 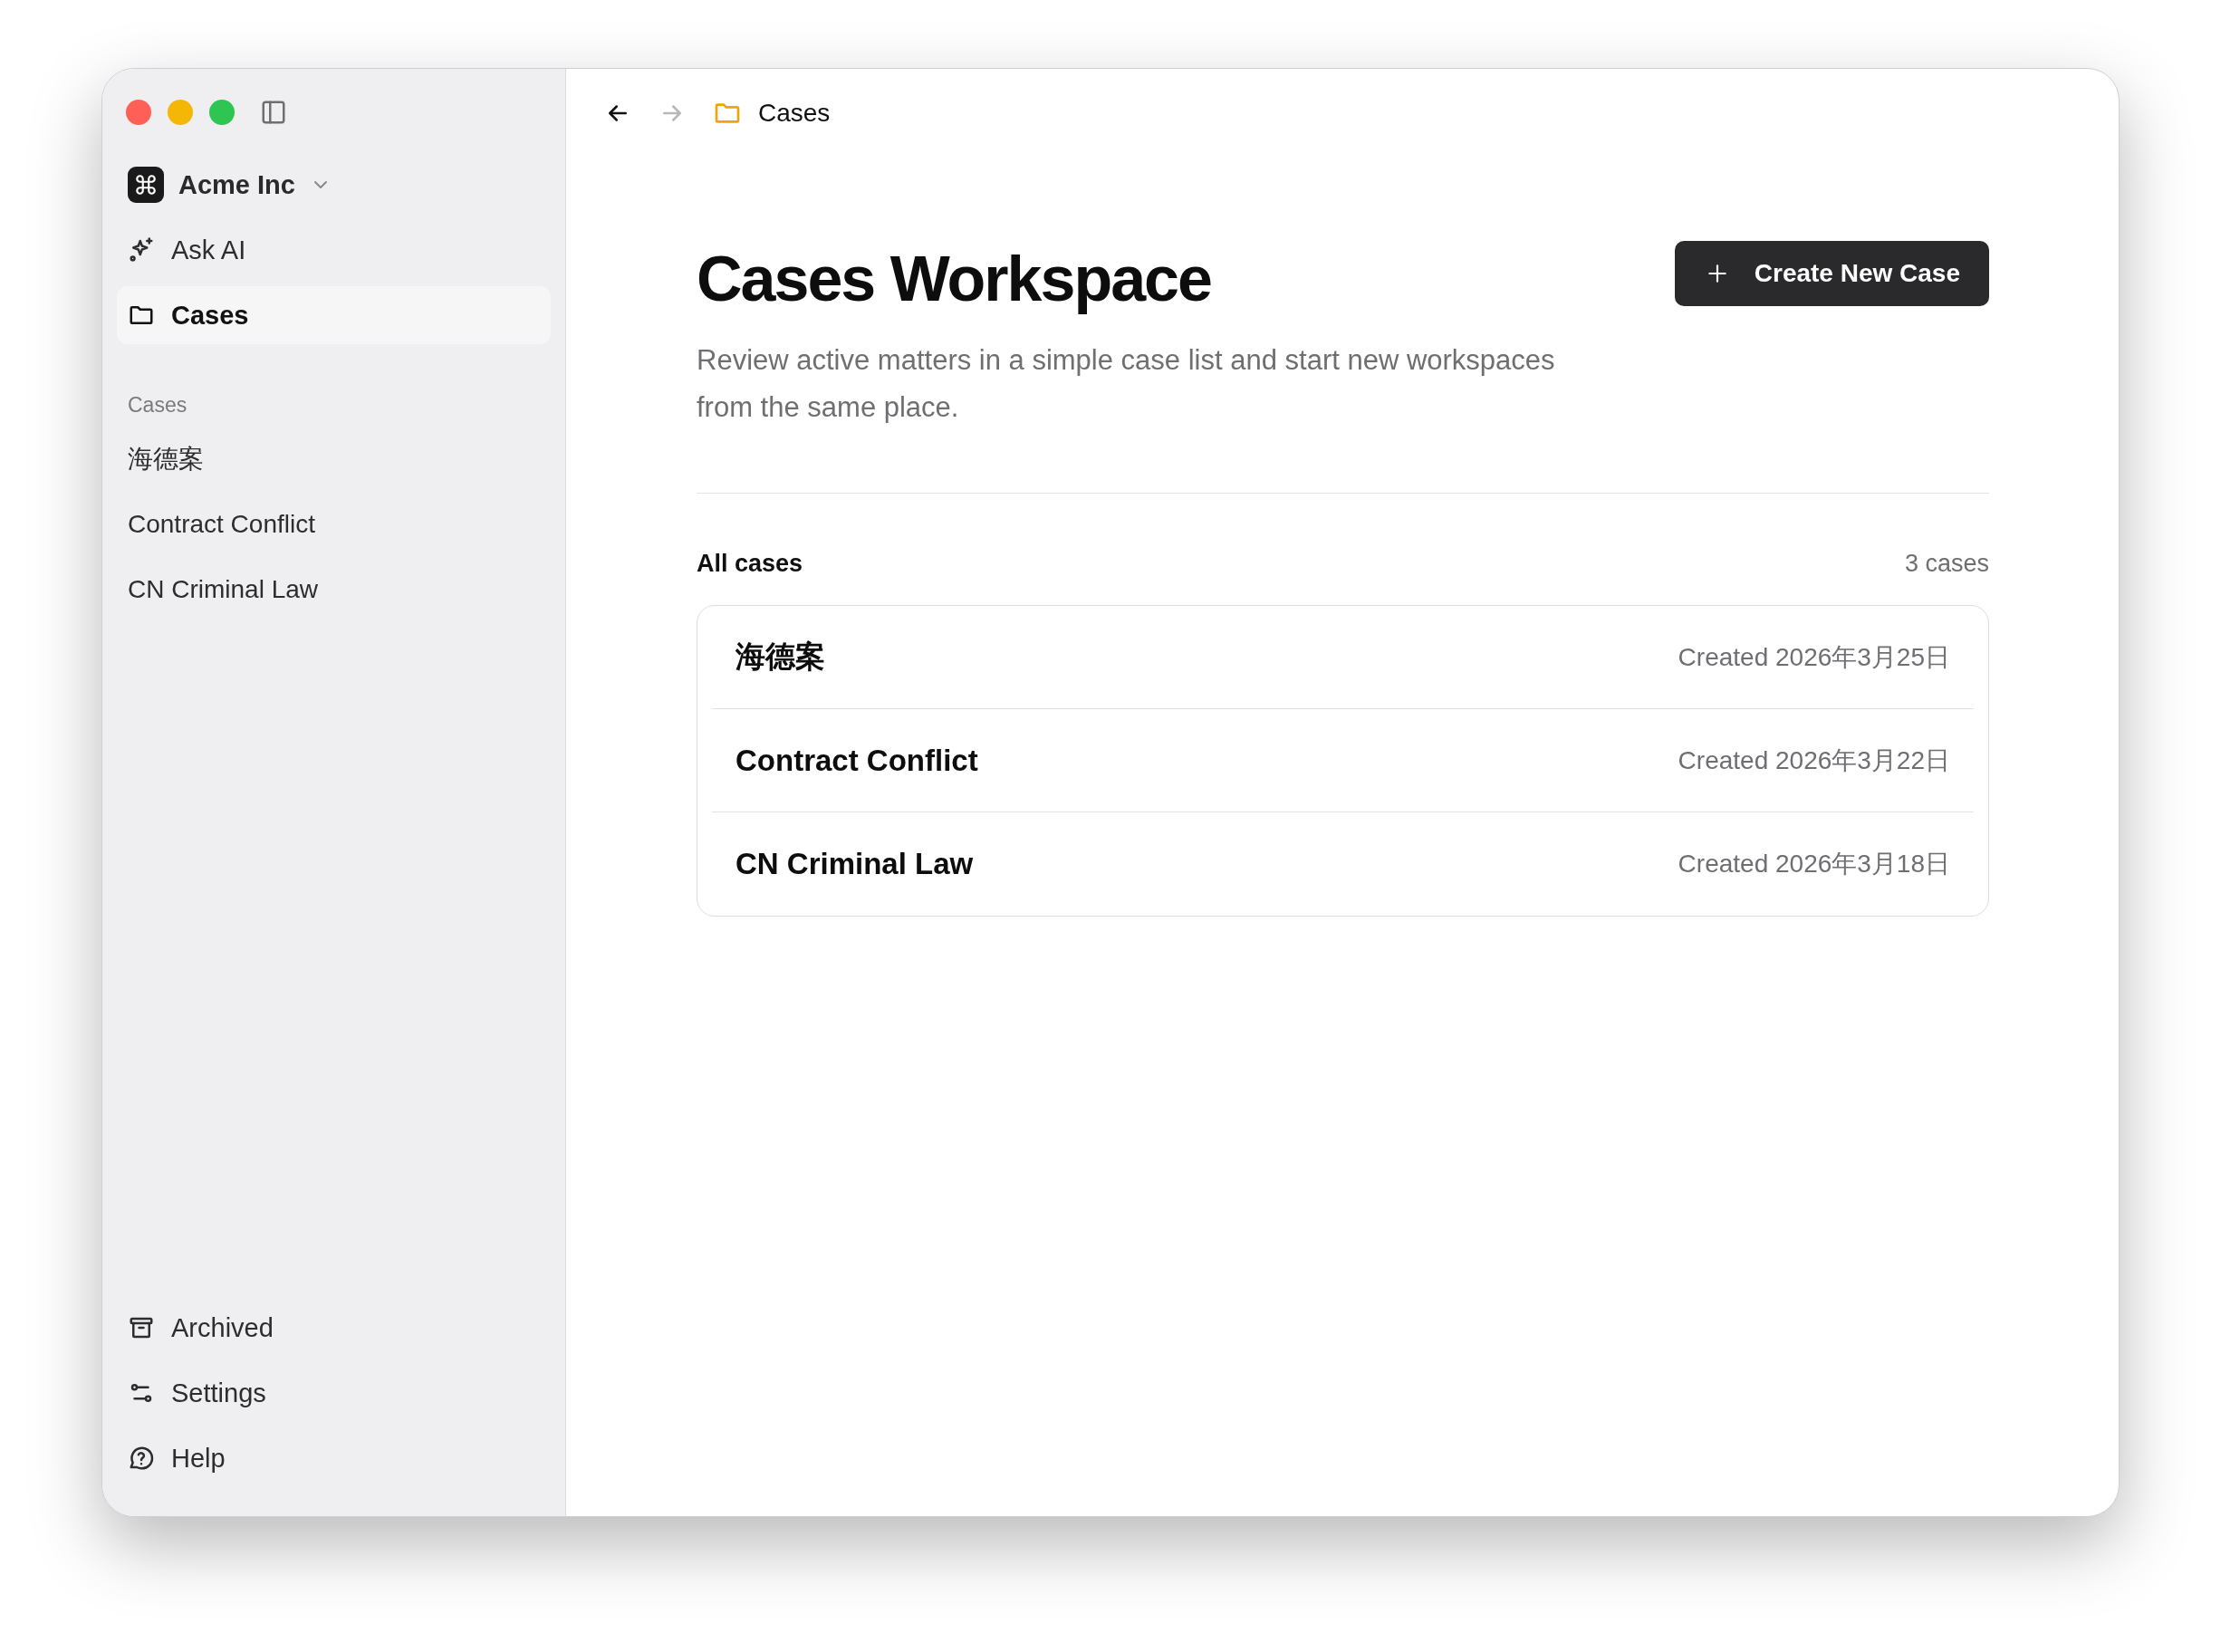 What do you see at coordinates (334, 250) in the screenshot?
I see `sidebar-item: Ask AI` at bounding box center [334, 250].